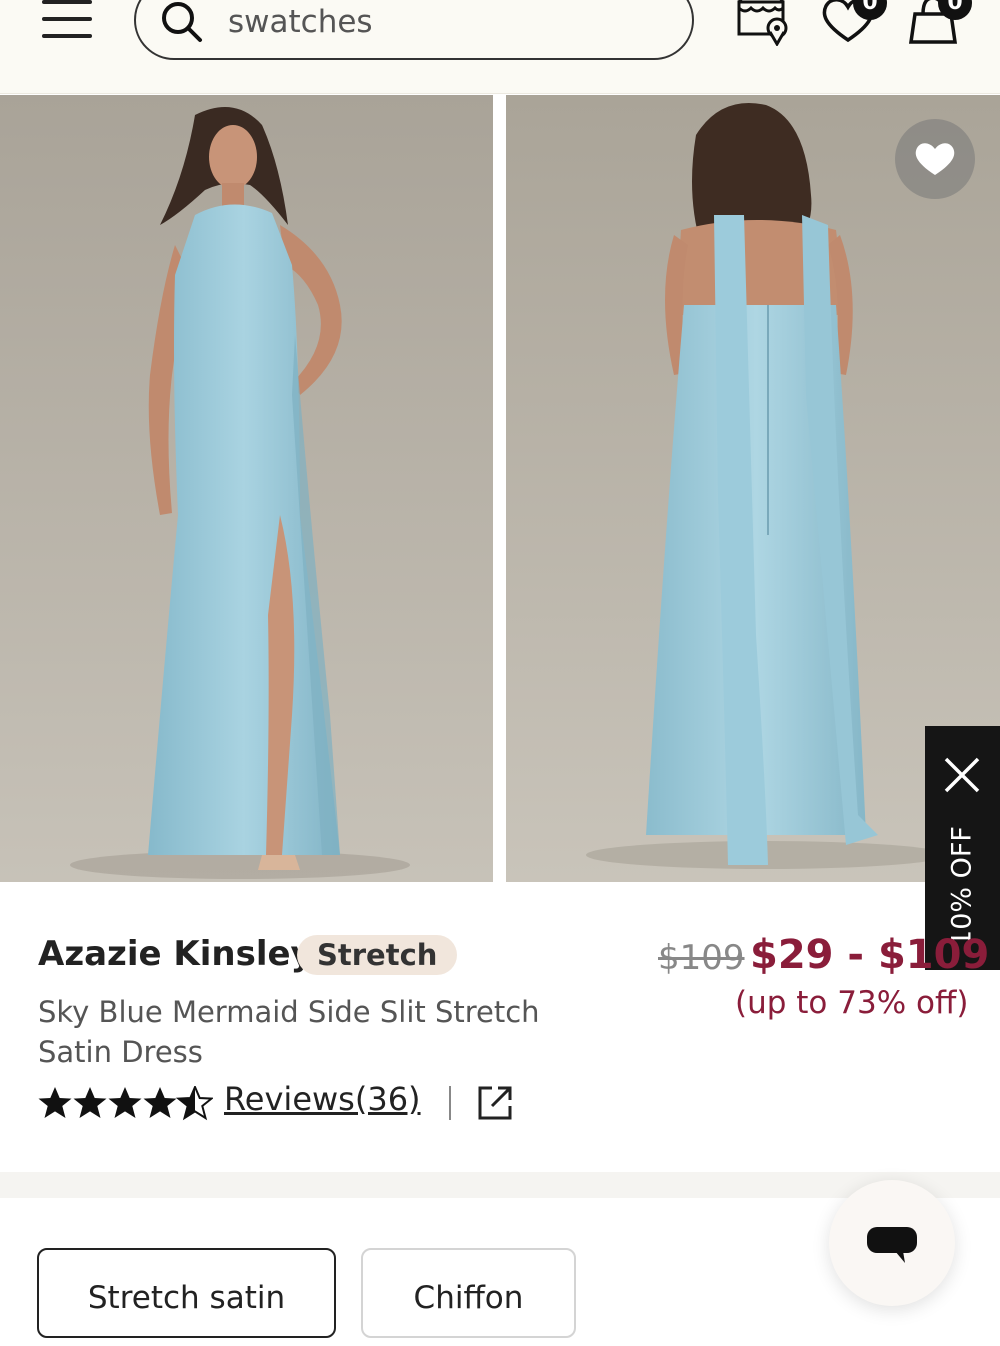 The height and width of the screenshot is (1346, 1000). Describe the element at coordinates (765, 23) in the screenshot. I see `store-locator-icon` at that location.